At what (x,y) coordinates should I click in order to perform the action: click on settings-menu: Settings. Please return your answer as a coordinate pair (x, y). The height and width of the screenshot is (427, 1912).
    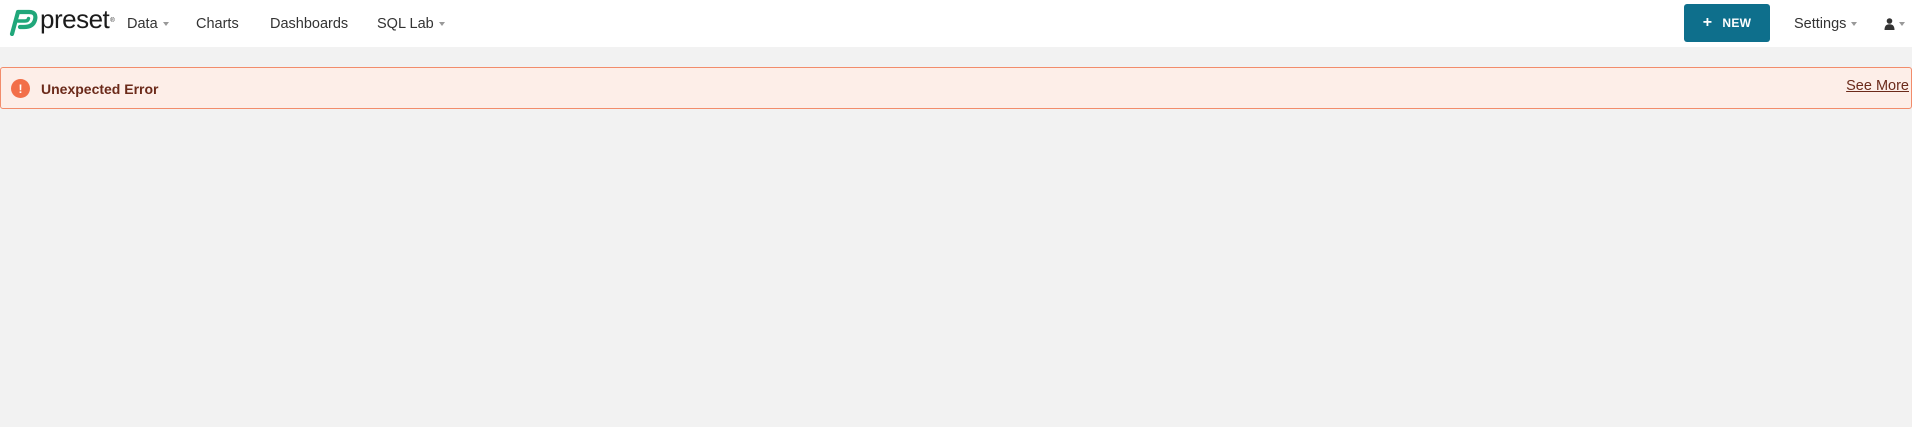
    Looking at the image, I should click on (1826, 23).